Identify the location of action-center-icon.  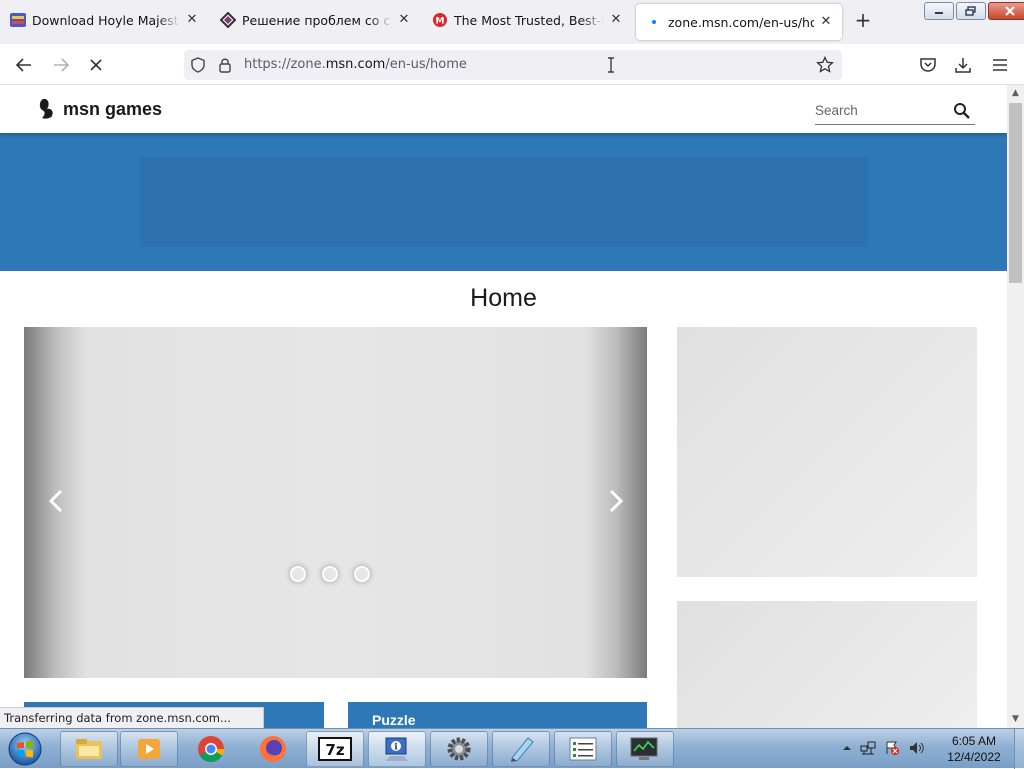
(892, 749).